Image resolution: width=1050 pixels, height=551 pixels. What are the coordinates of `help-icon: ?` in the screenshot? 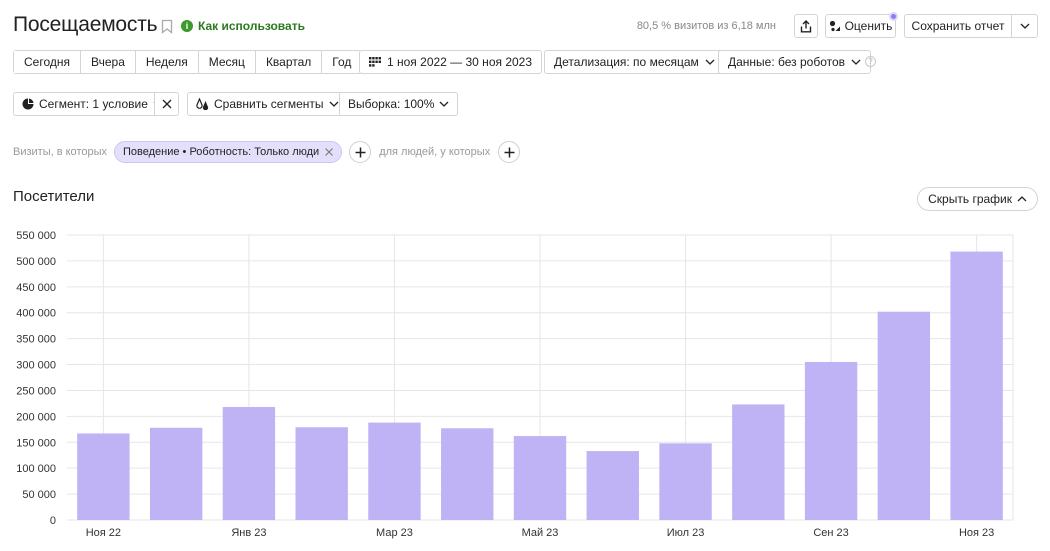 It's located at (870, 61).